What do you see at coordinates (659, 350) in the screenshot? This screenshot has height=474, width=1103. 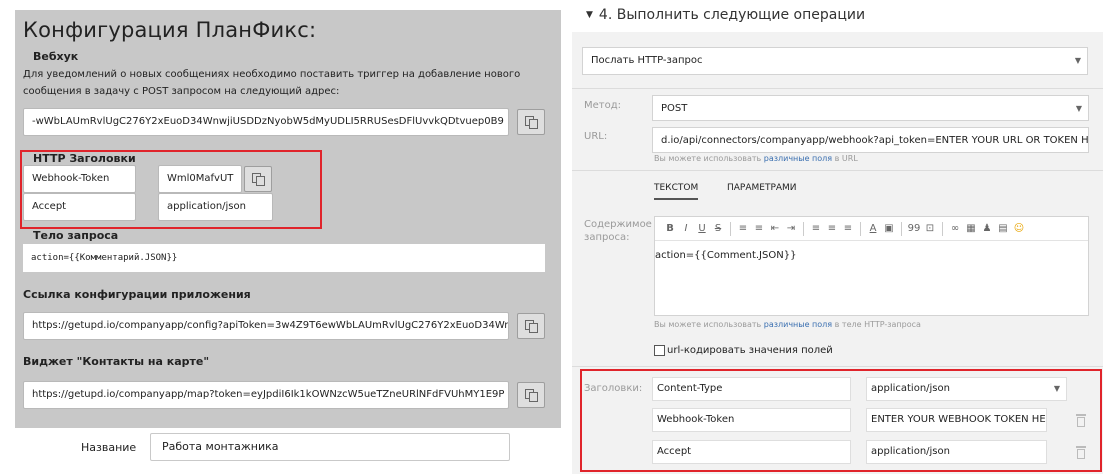 I see `urlencode-checkbox` at bounding box center [659, 350].